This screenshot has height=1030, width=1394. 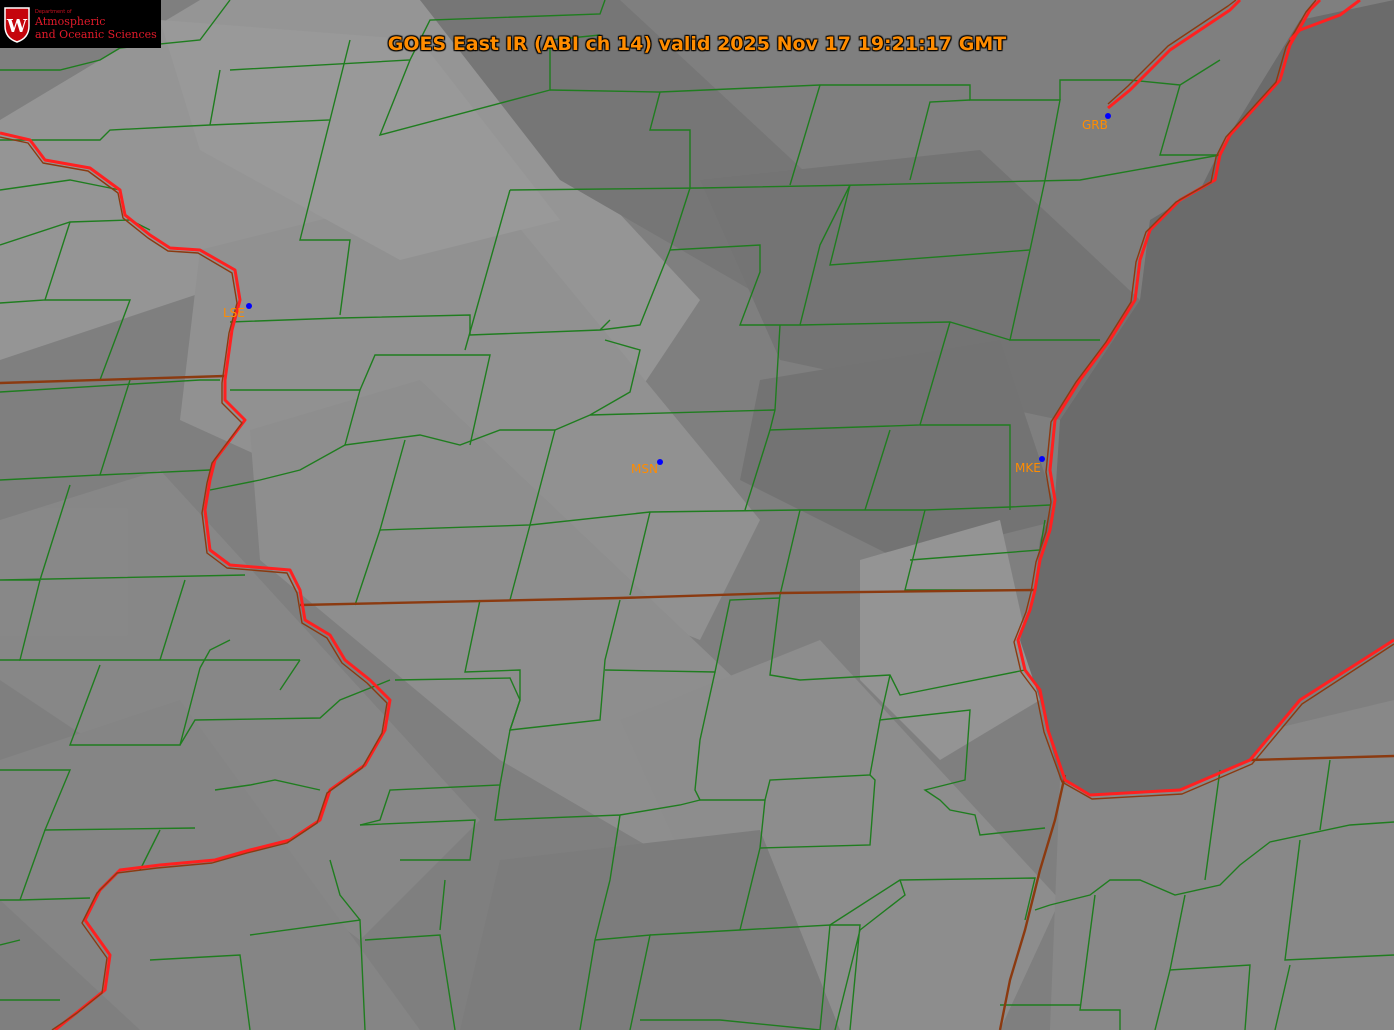 I want to click on station-label-lse: LSE, so click(x=234, y=313).